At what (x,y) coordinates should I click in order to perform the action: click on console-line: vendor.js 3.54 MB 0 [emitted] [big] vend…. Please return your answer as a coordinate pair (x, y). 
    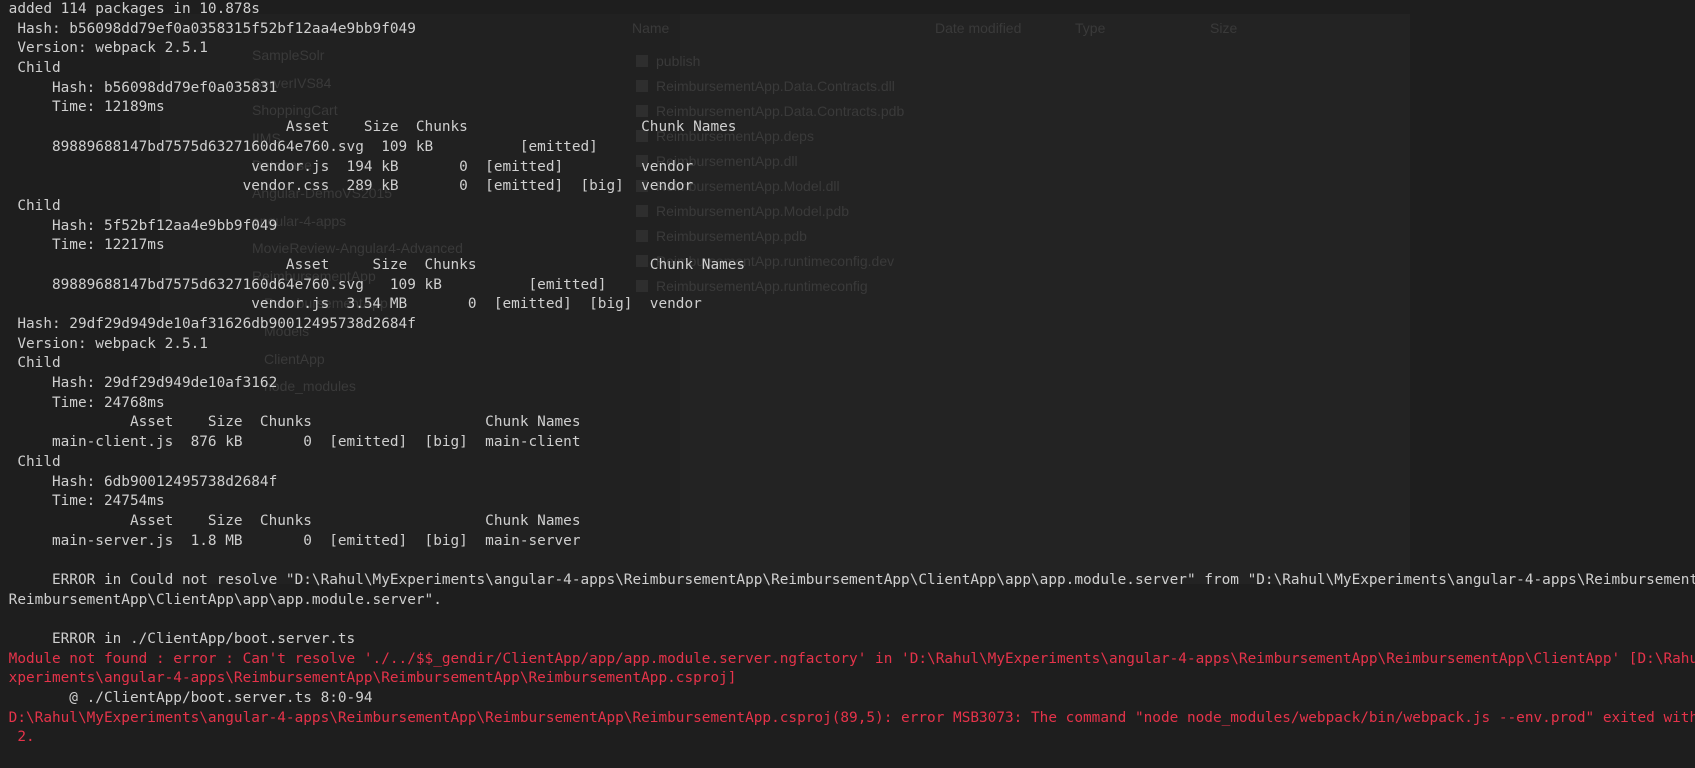
    Looking at the image, I should click on (351, 304).